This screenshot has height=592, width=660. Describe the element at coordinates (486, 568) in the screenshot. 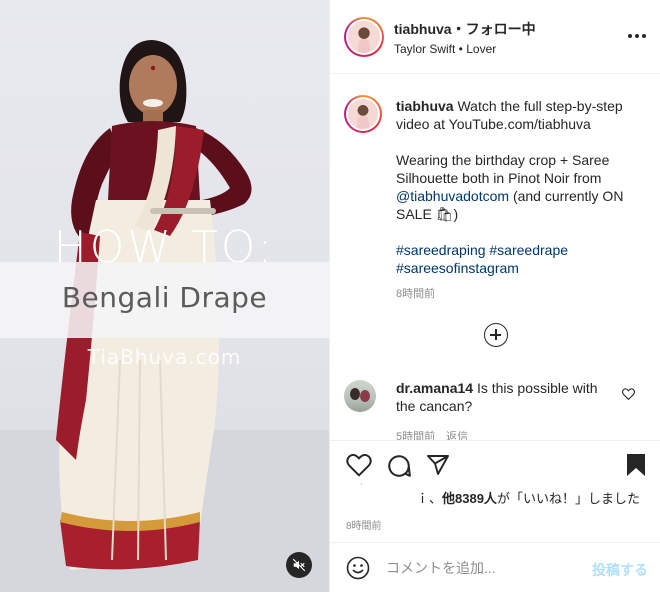

I see `comment-input` at that location.